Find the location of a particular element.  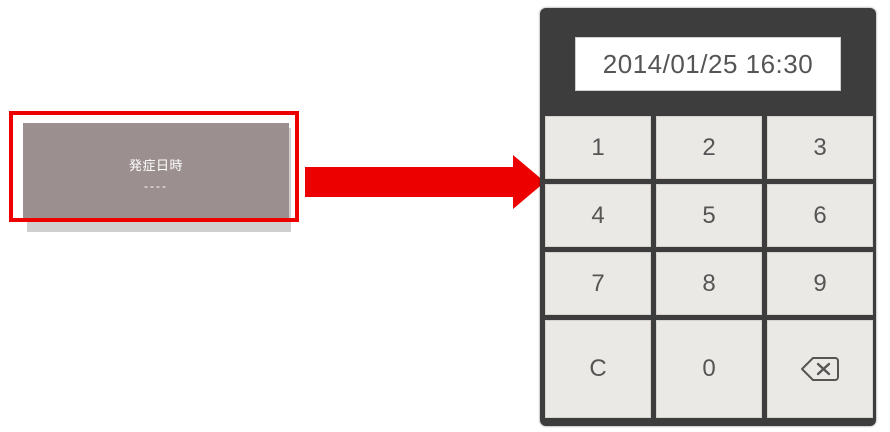

key-1: 1 is located at coordinates (598, 147).